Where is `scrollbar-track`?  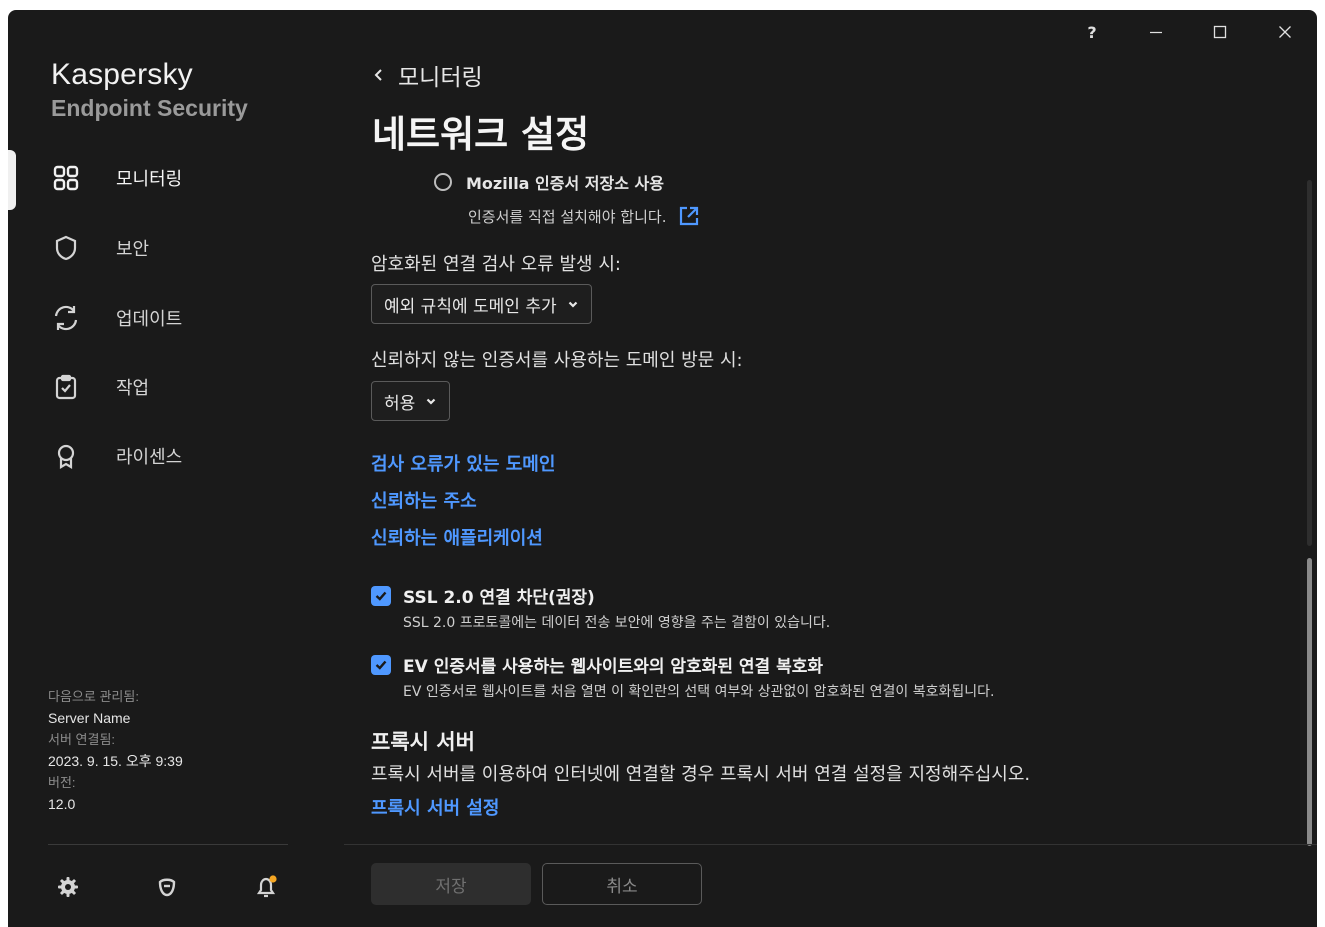 scrollbar-track is located at coordinates (1309, 363).